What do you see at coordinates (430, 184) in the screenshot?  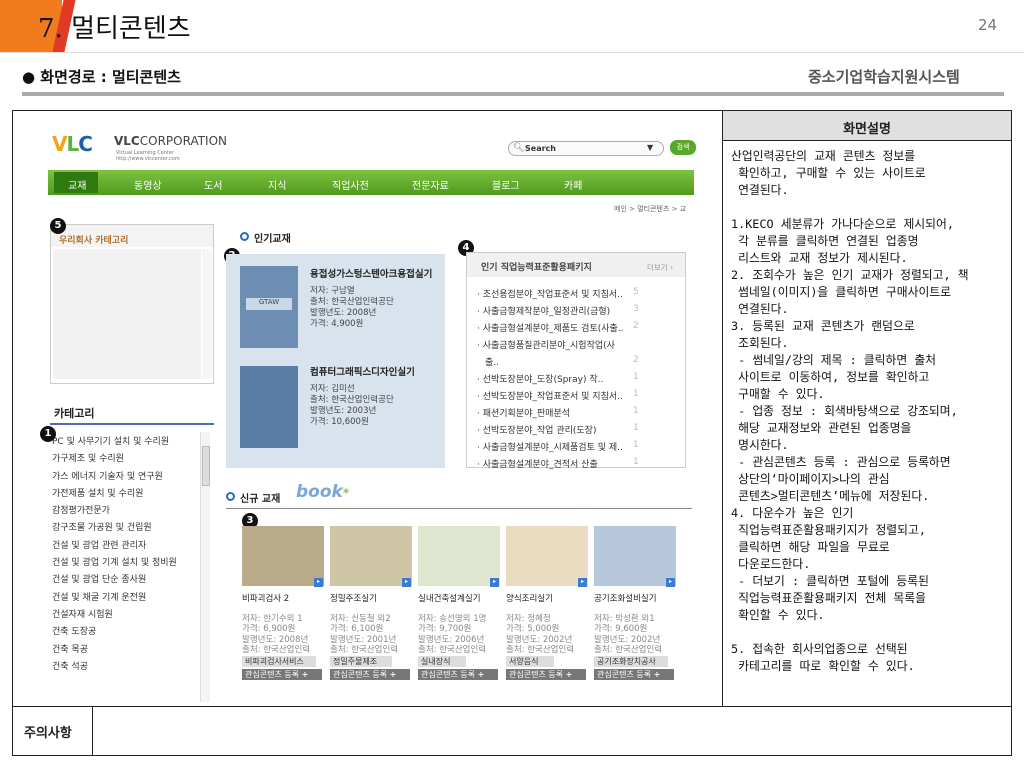 I see `menu-item-professional: 전문자료` at bounding box center [430, 184].